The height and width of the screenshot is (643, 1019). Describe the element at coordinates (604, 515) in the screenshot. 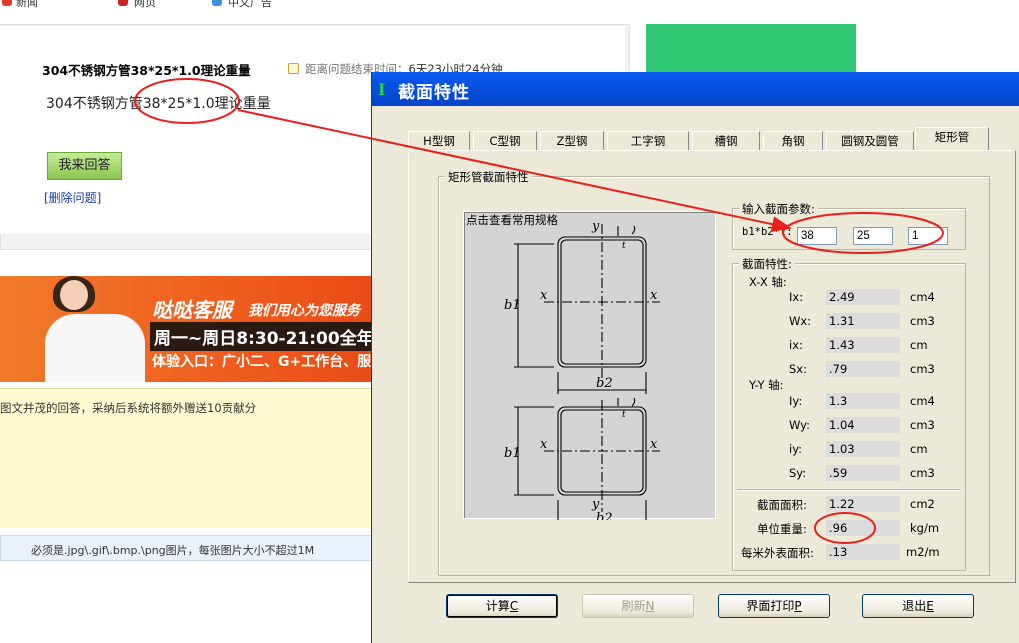

I see `label-b2-bottom: b2` at that location.